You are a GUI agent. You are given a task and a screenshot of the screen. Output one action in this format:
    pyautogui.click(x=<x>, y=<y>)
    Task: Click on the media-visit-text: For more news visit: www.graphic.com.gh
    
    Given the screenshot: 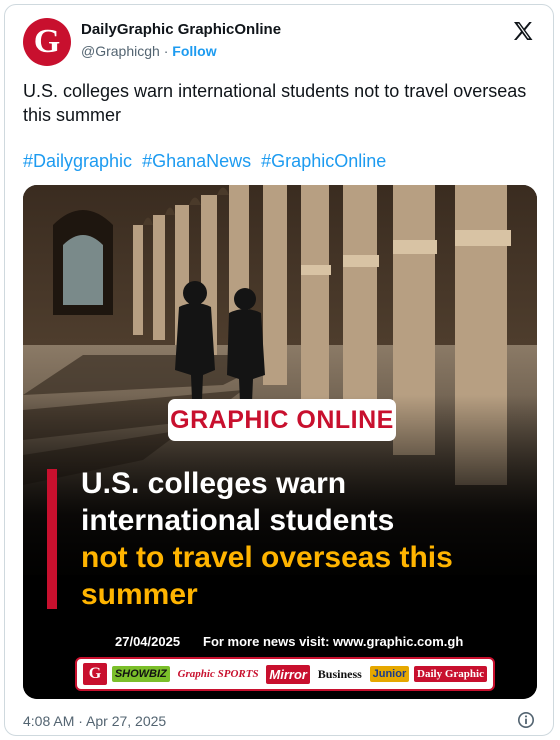 What is the action you would take?
    pyautogui.click(x=333, y=641)
    